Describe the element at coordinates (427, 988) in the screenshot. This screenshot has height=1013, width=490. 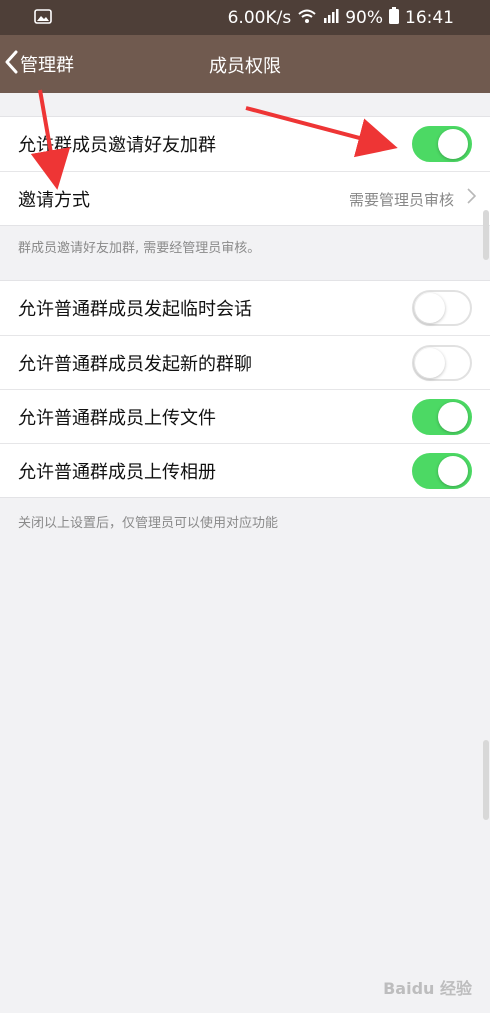
I see `watermark-logo: Baidu 经验` at that location.